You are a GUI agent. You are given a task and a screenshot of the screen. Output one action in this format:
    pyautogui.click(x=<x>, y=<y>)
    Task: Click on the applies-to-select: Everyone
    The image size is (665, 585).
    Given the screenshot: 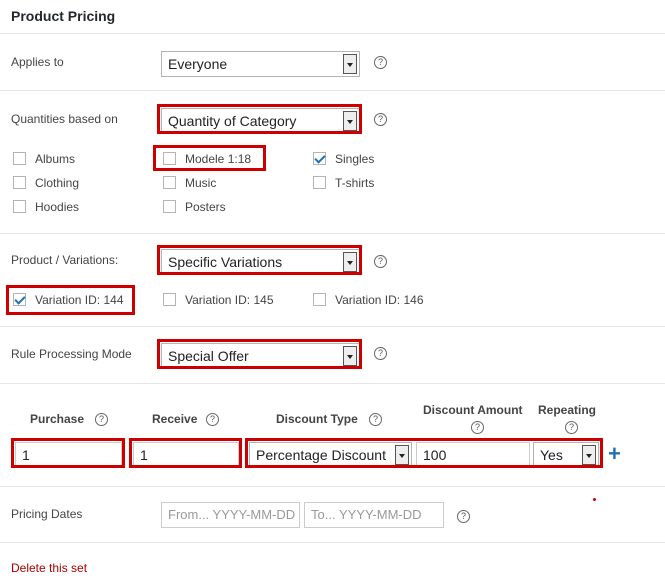 What is the action you would take?
    pyautogui.click(x=260, y=64)
    